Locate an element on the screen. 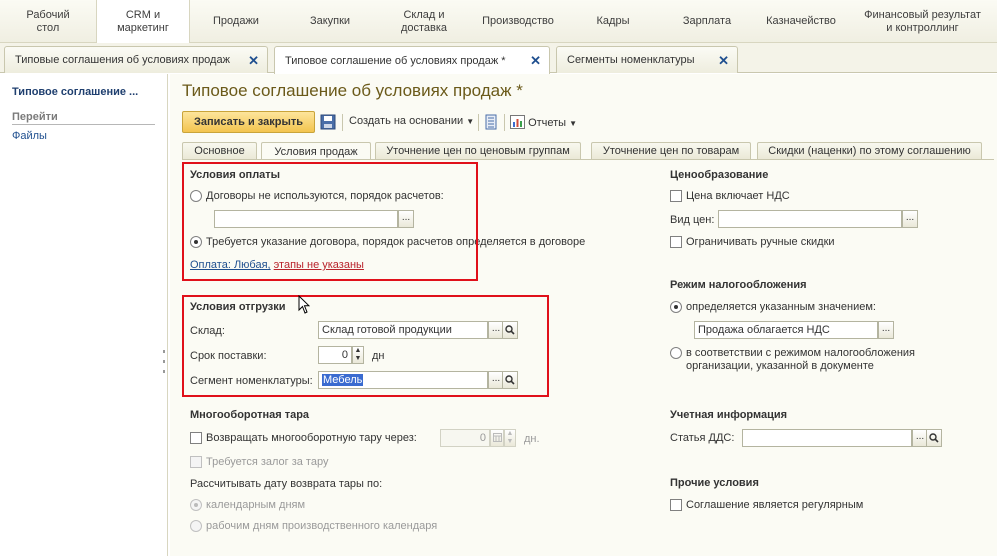 The height and width of the screenshot is (556, 997). create-based-on-label: Создать на основании is located at coordinates (406, 121).